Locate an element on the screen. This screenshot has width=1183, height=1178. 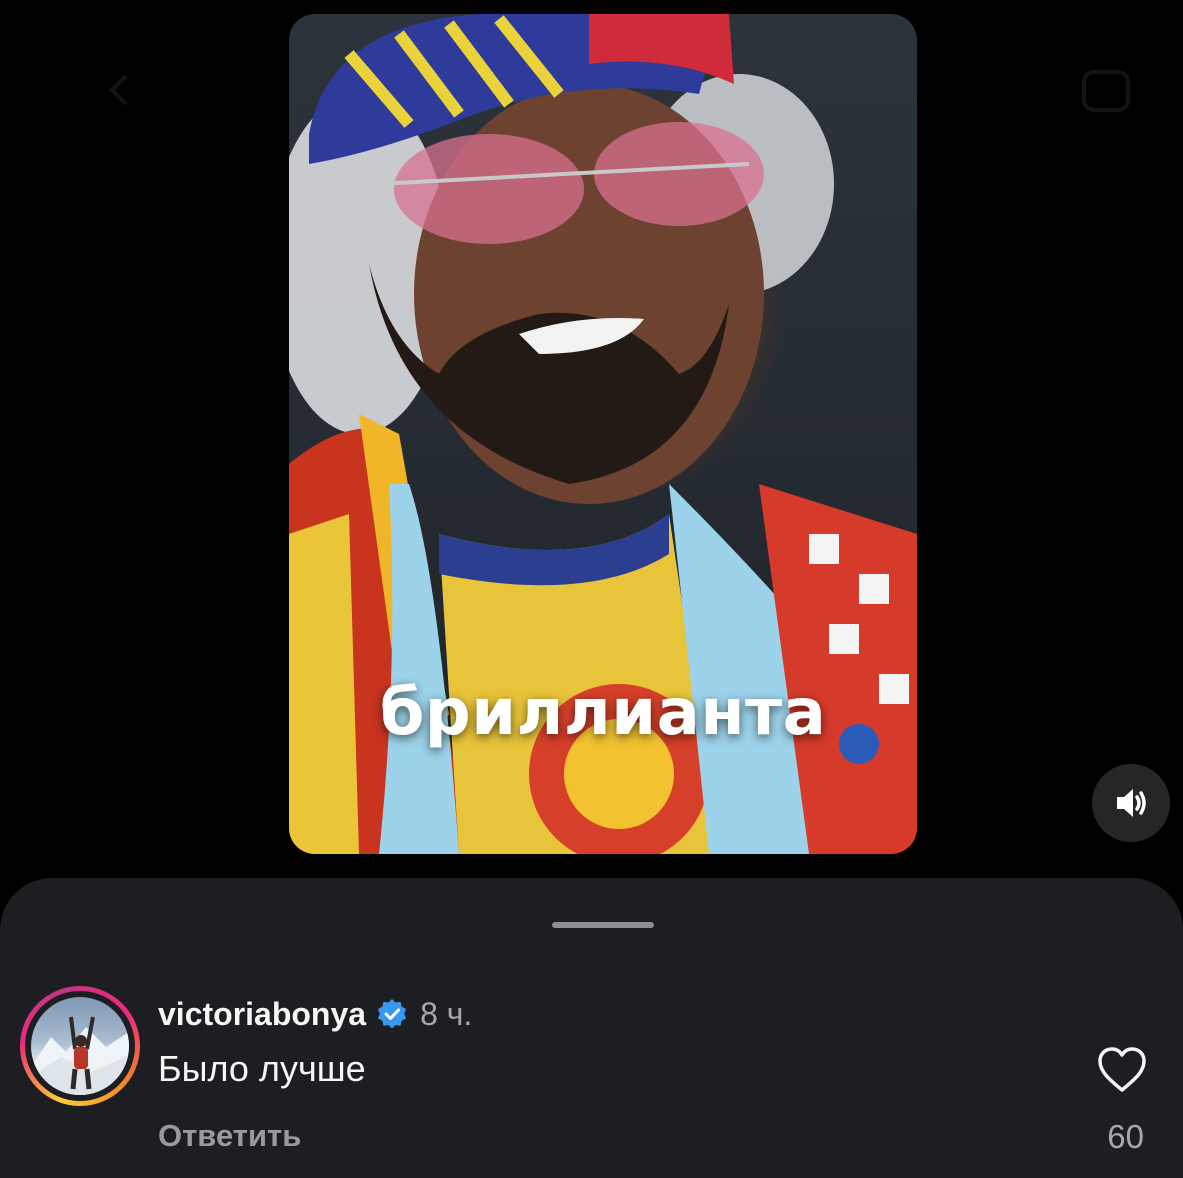
comment-text: Было лучше is located at coordinates (262, 1068).